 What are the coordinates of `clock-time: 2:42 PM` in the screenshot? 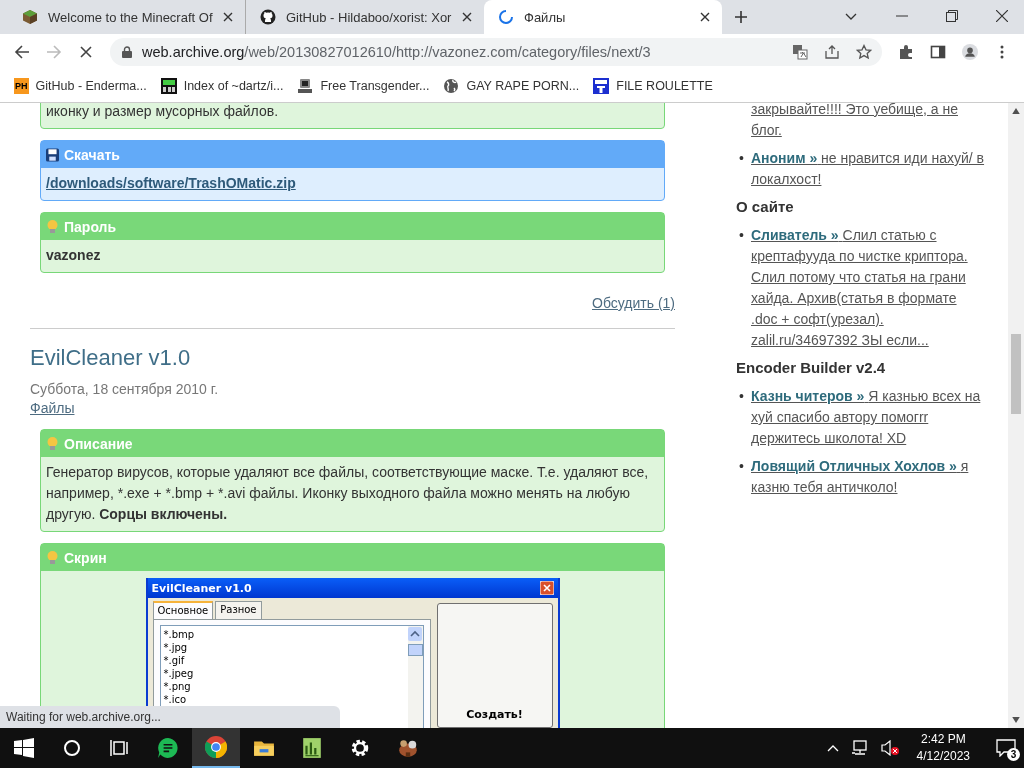 It's located at (943, 739).